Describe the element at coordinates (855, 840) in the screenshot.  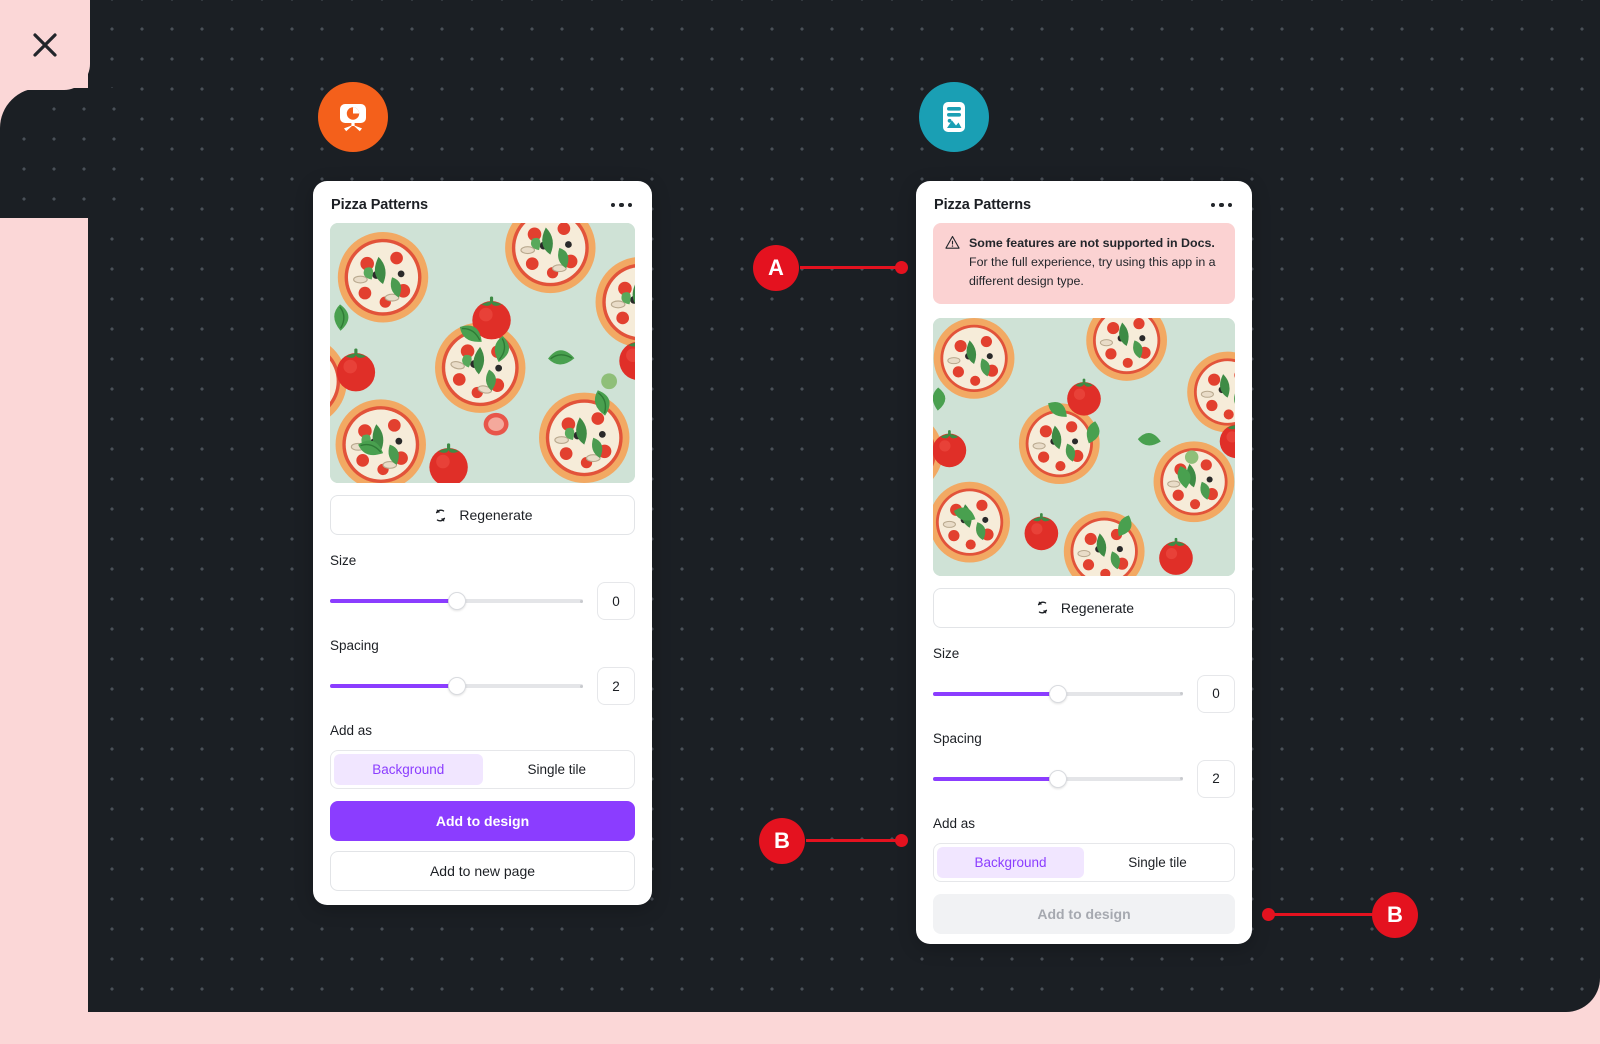
I see `annotation-leader-b1` at that location.